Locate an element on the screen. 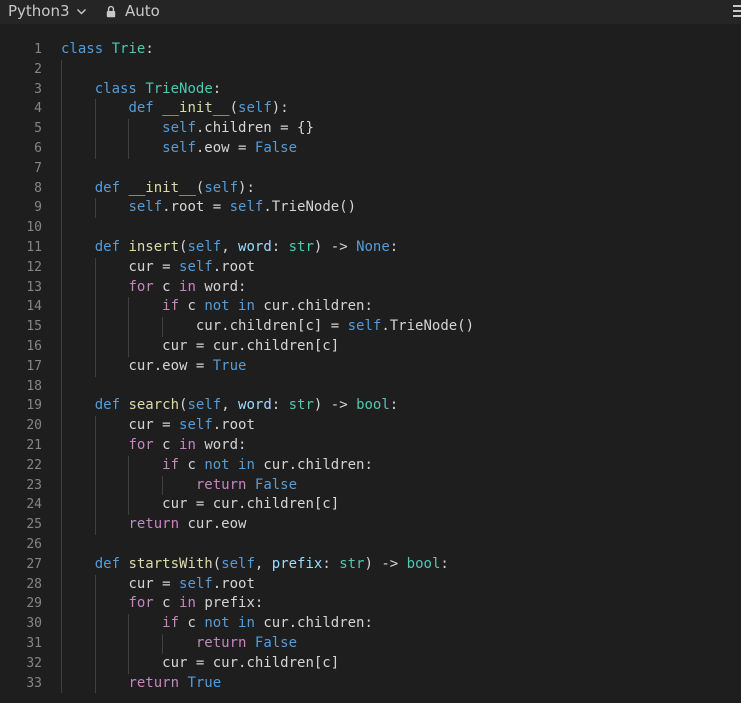 The width and height of the screenshot is (741, 703). code-line: 24 cur = cur.children[c] is located at coordinates (370, 505).